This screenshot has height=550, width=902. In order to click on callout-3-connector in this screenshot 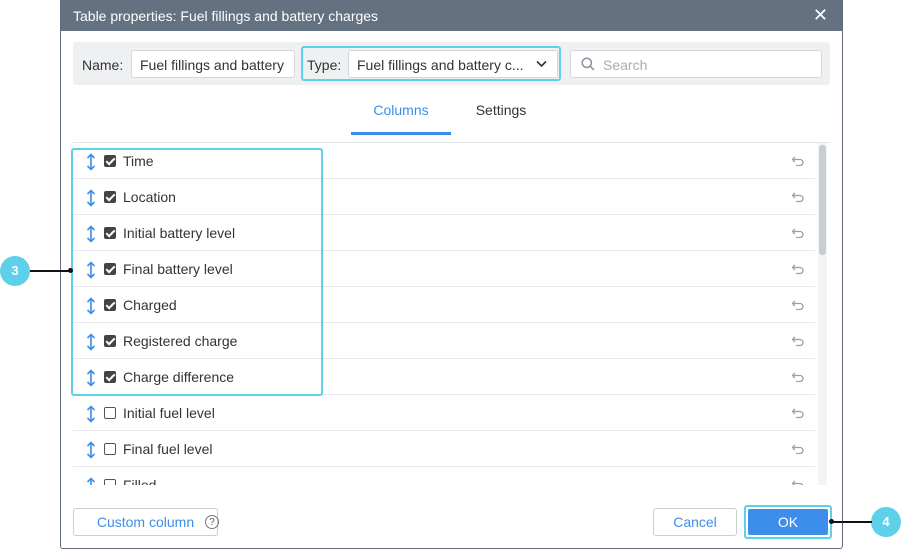, I will do `click(50, 271)`.